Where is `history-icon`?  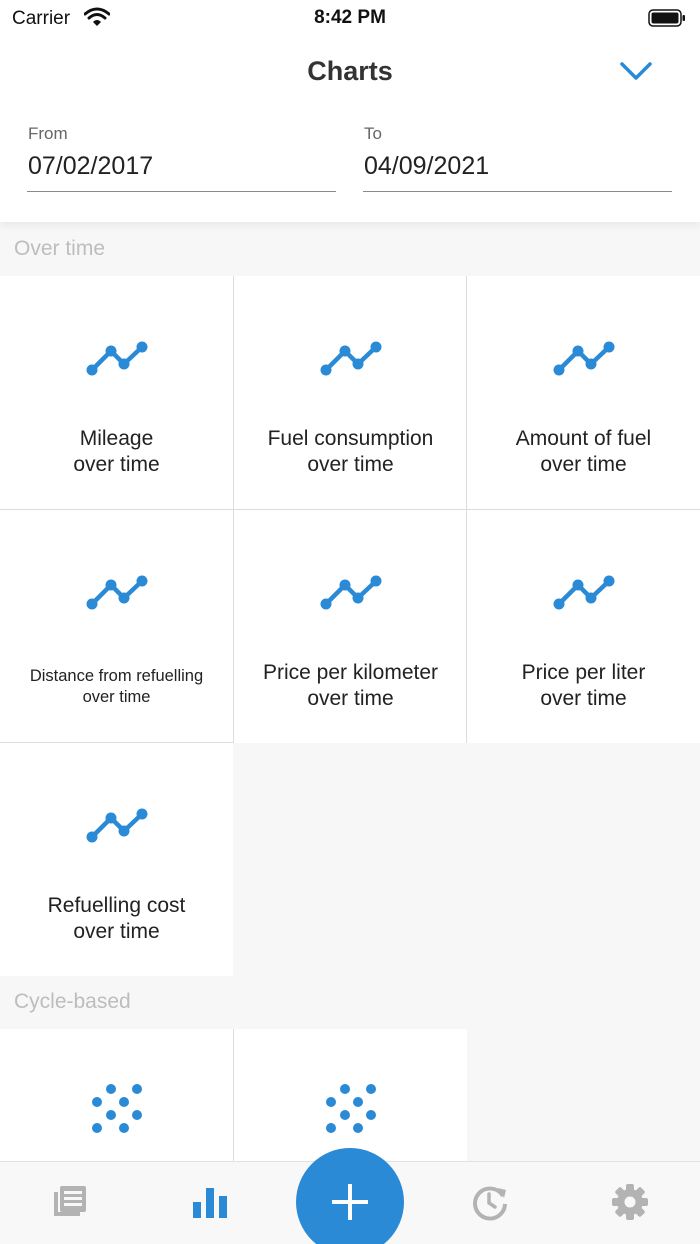
history-icon is located at coordinates (490, 1202).